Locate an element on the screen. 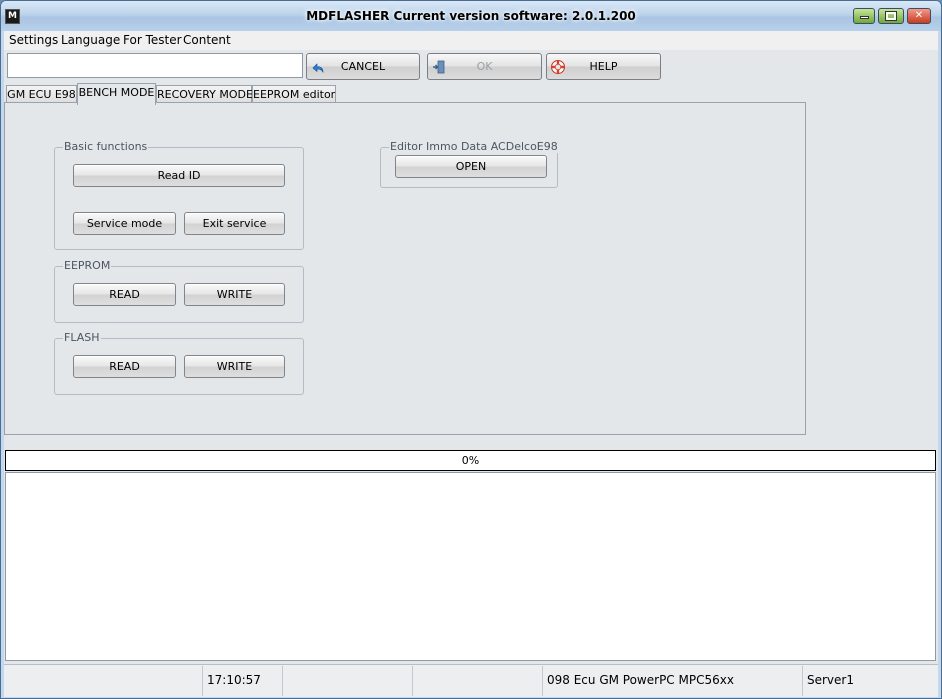 The width and height of the screenshot is (942, 699). status-server: Server1 is located at coordinates (830, 680).